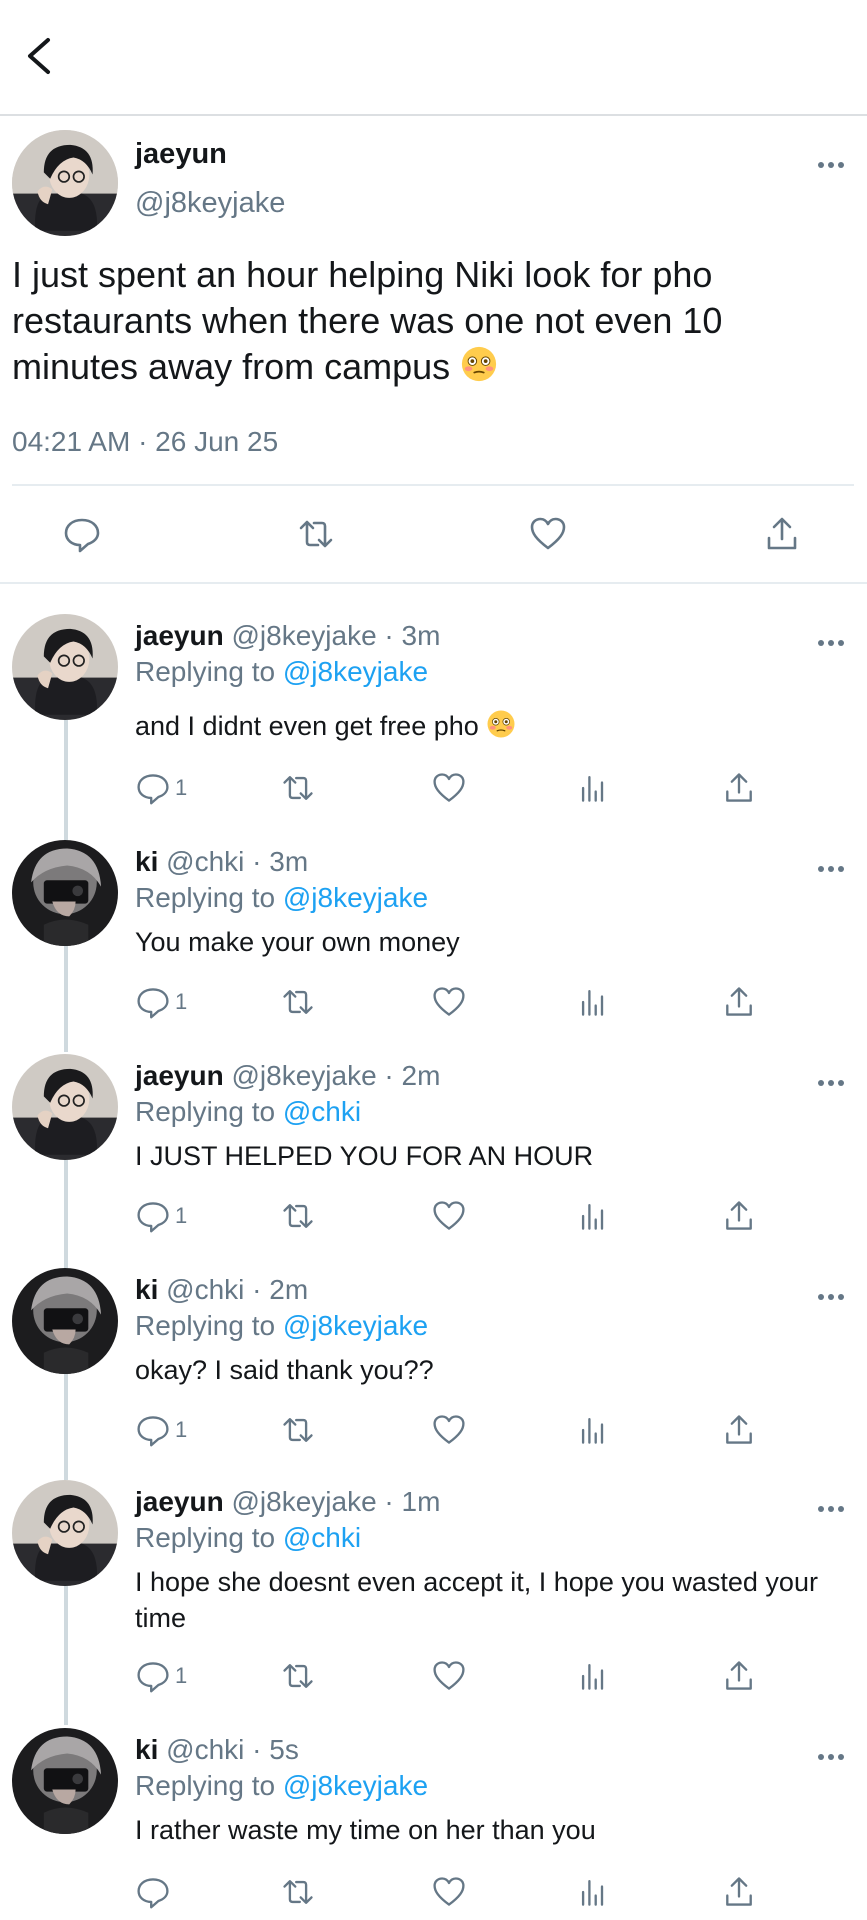 This screenshot has height=1920, width=867. Describe the element at coordinates (155, 1892) in the screenshot. I see `reply-button` at that location.